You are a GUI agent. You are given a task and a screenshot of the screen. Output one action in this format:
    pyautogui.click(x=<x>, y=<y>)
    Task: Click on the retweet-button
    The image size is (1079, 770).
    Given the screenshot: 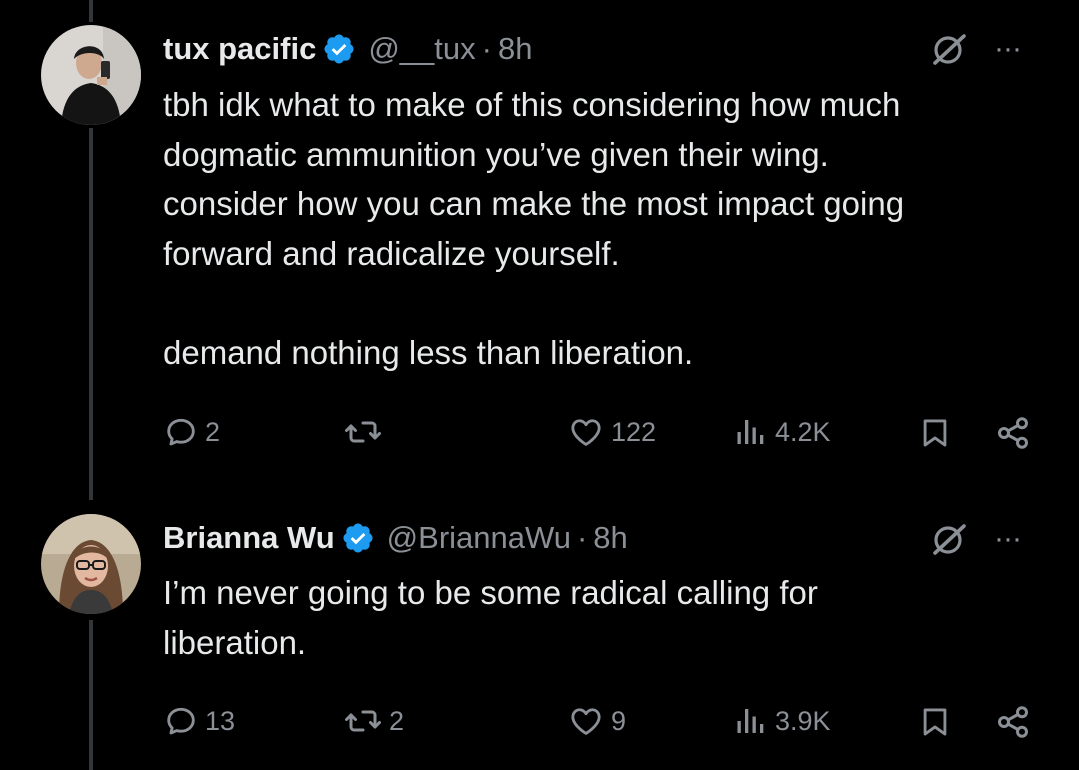 What is the action you would take?
    pyautogui.click(x=366, y=432)
    